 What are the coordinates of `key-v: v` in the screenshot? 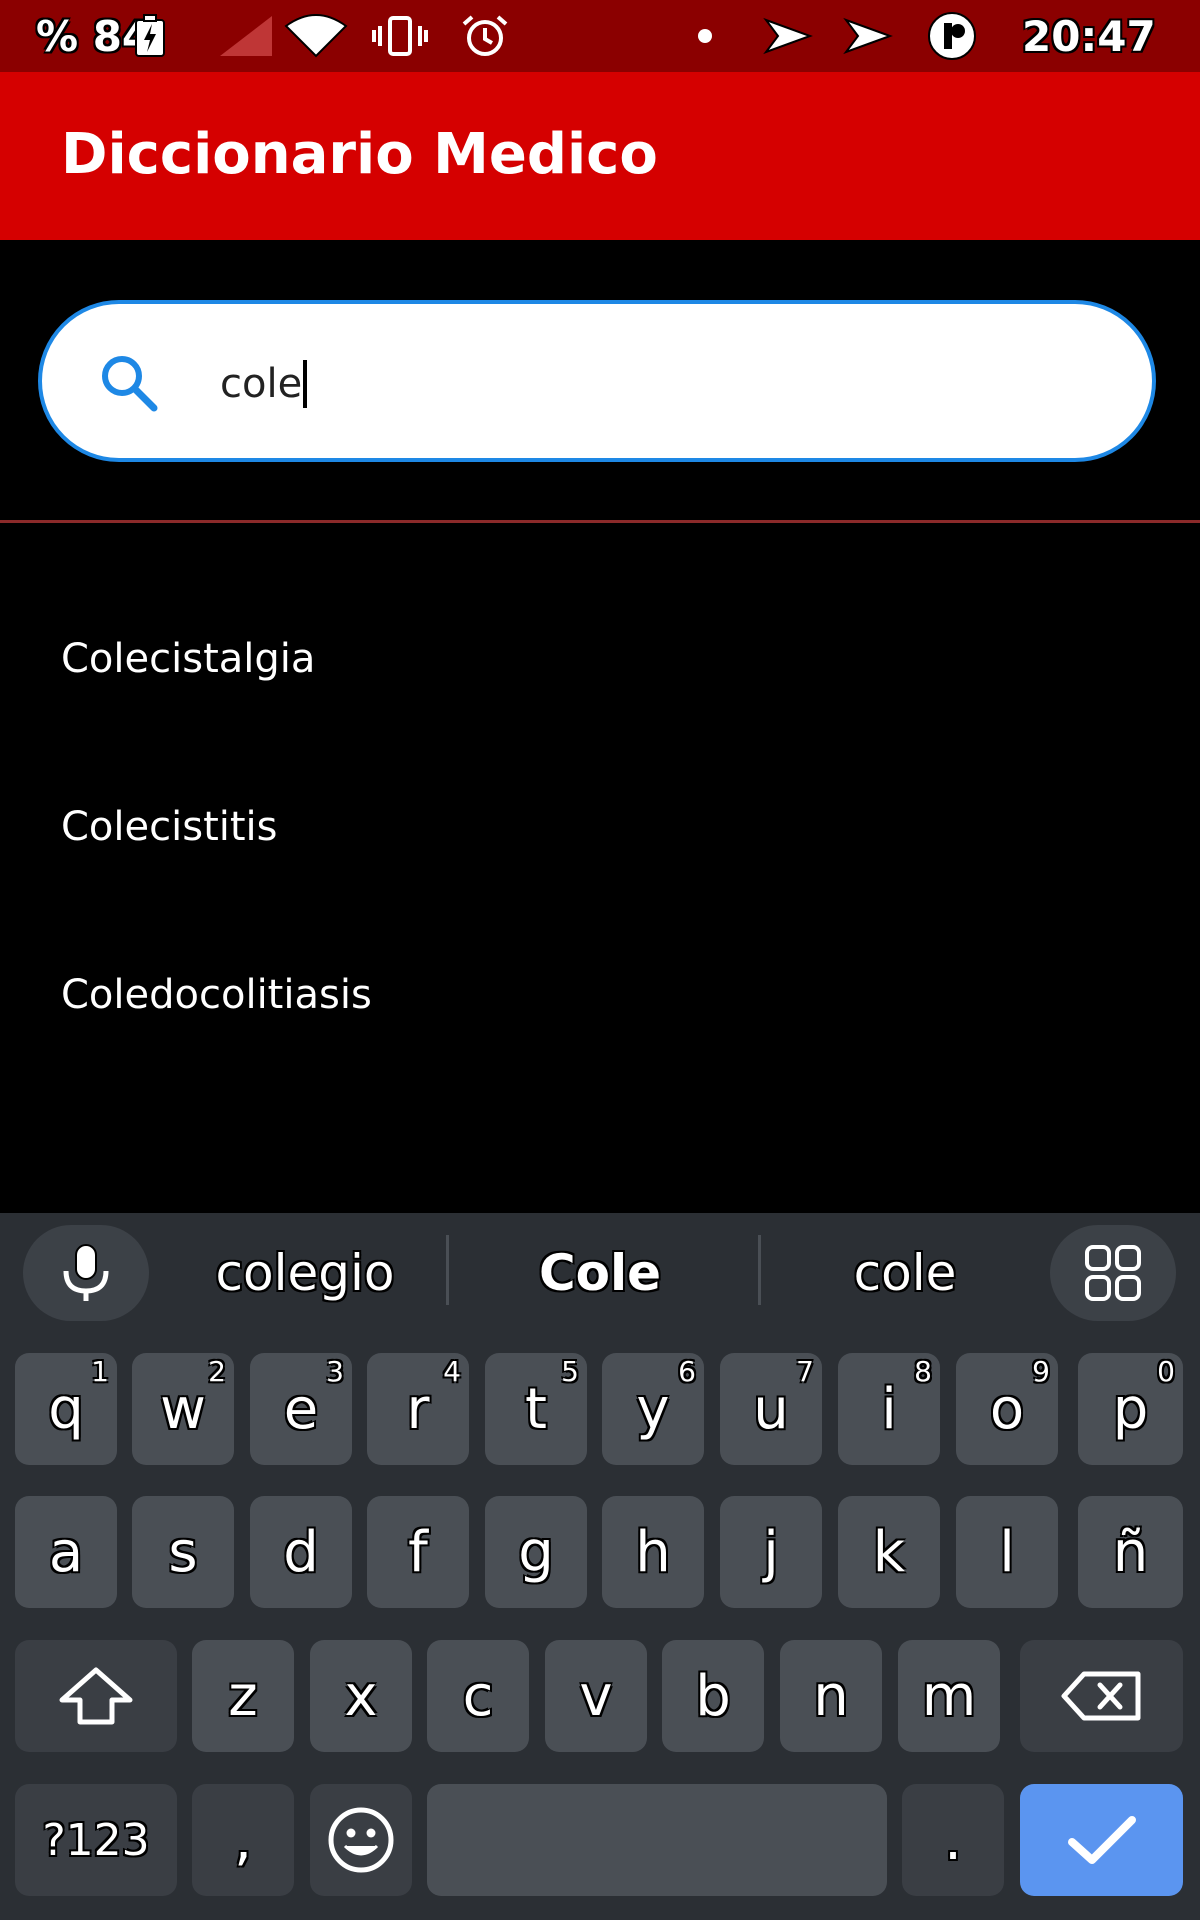 It's located at (596, 1696).